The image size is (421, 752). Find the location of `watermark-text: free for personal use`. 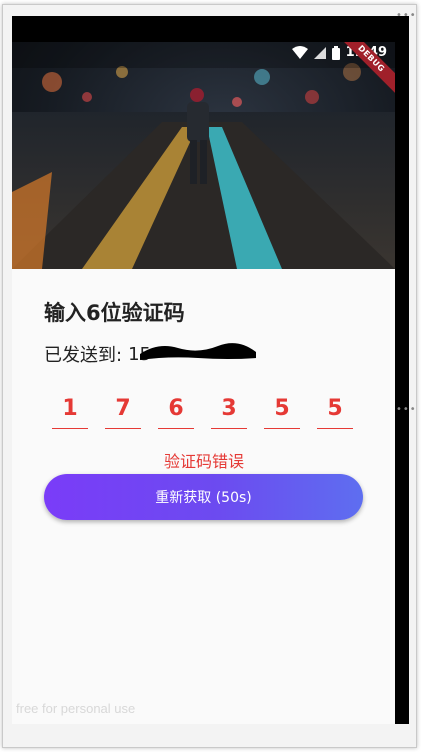

watermark-text: free for personal use is located at coordinates (76, 708).